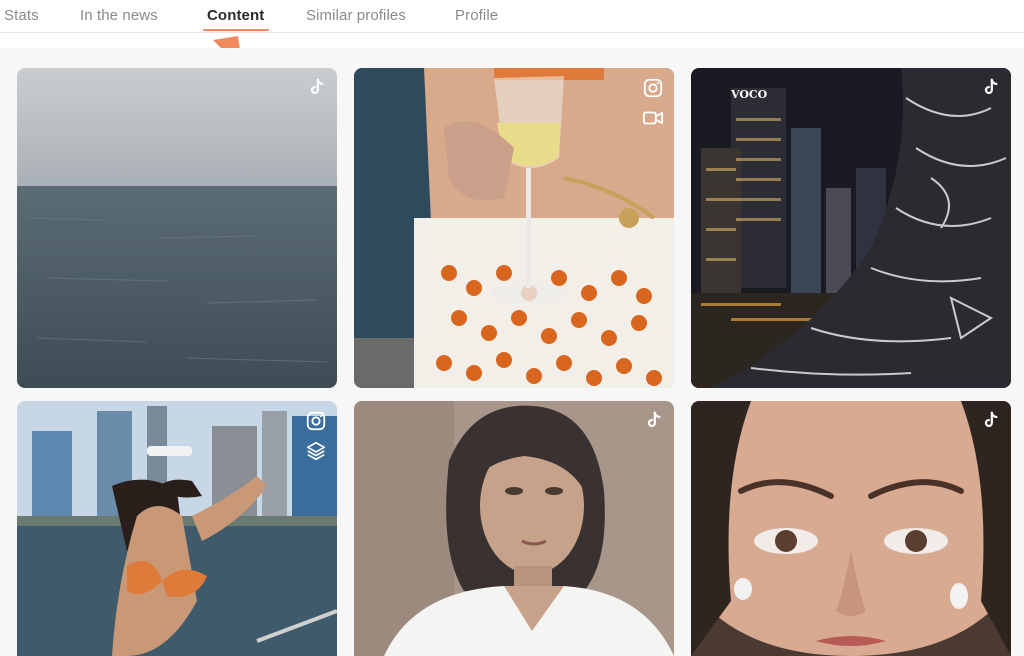 The image size is (1024, 656). Describe the element at coordinates (476, 15) in the screenshot. I see `tab-profile: Profile` at that location.